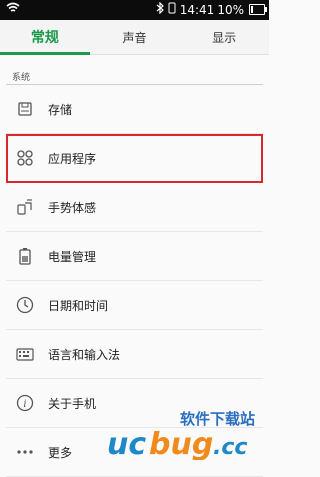  Describe the element at coordinates (134, 207) in the screenshot. I see `list-item-gesture: 手势体感` at that location.